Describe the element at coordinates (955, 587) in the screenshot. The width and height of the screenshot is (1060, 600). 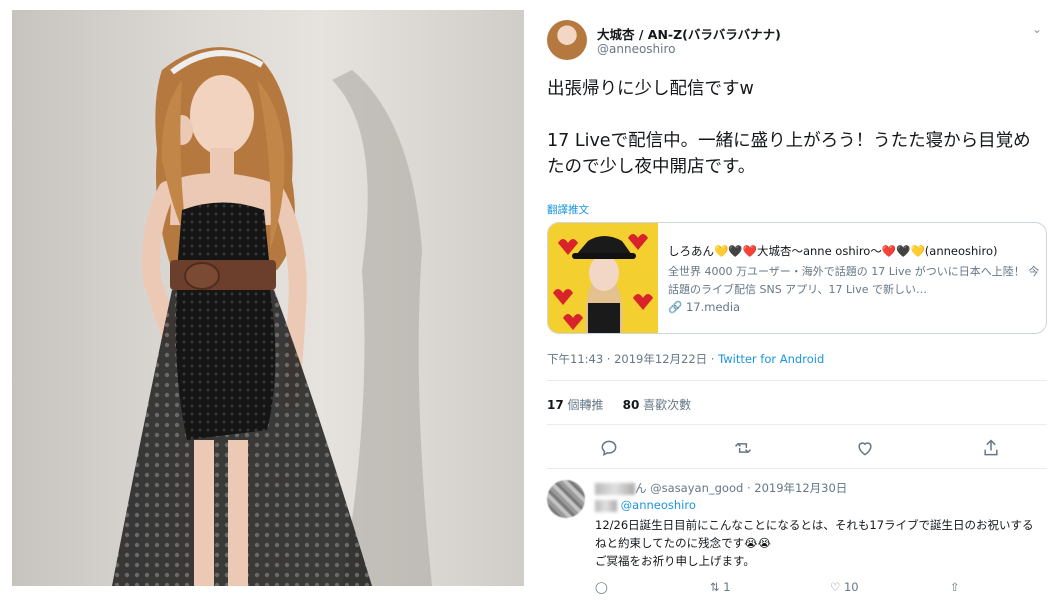
I see `reply-share-icon: ⇧` at that location.